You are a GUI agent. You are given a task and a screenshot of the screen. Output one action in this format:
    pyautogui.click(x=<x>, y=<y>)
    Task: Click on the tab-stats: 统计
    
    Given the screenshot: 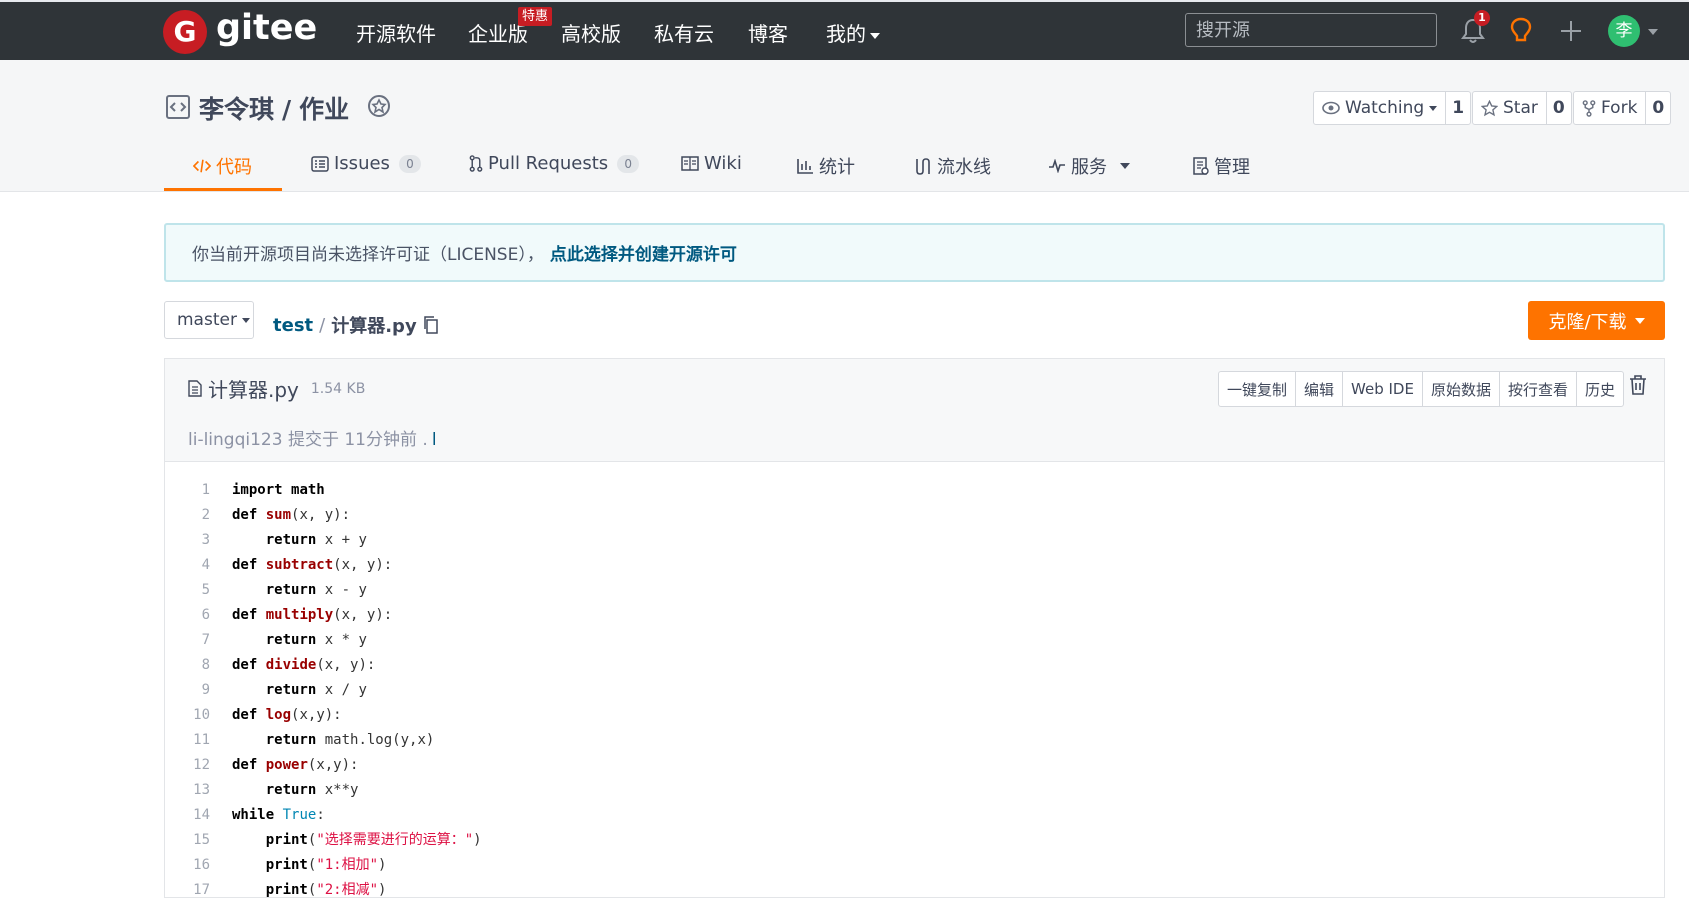 What is the action you would take?
    pyautogui.click(x=826, y=166)
    